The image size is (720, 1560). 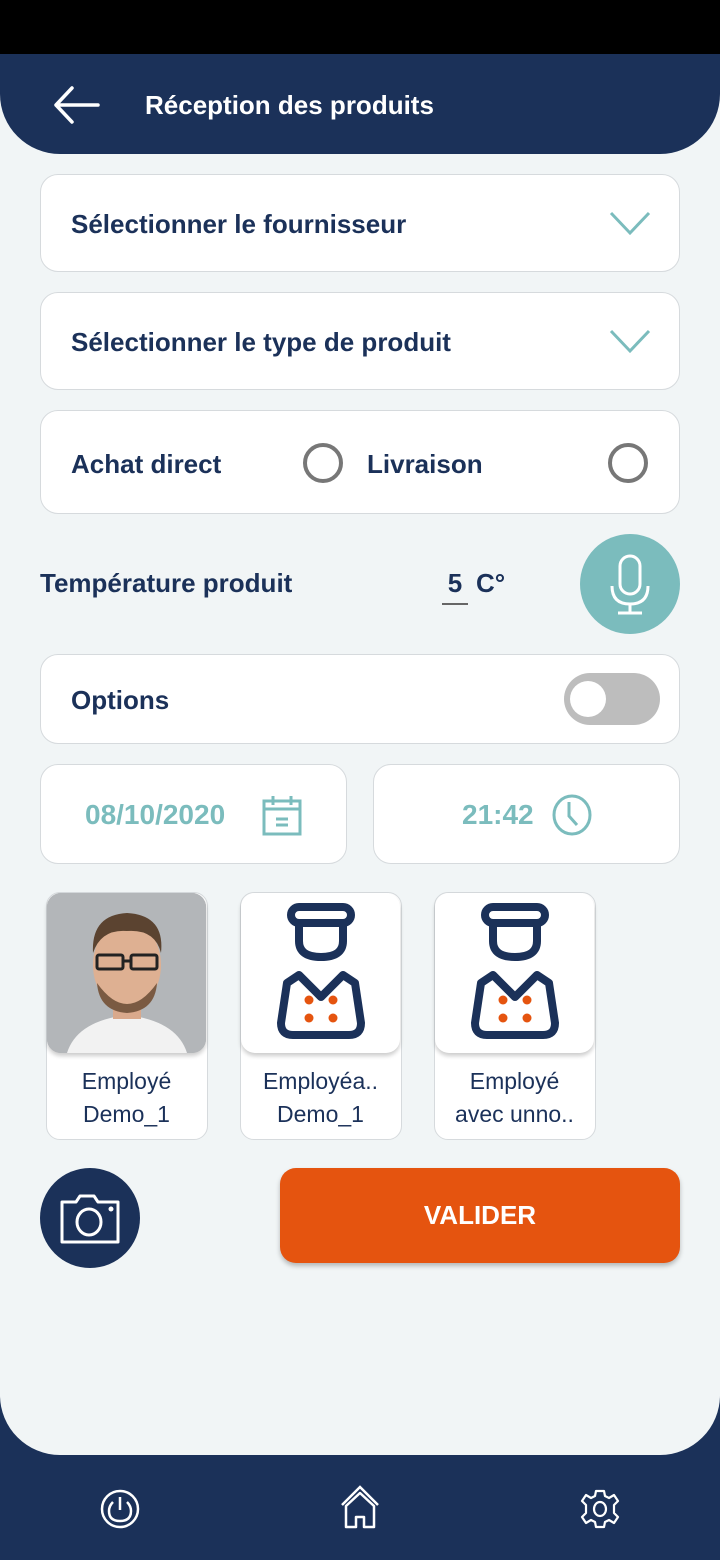 I want to click on power-icon, so click(x=120, y=1509).